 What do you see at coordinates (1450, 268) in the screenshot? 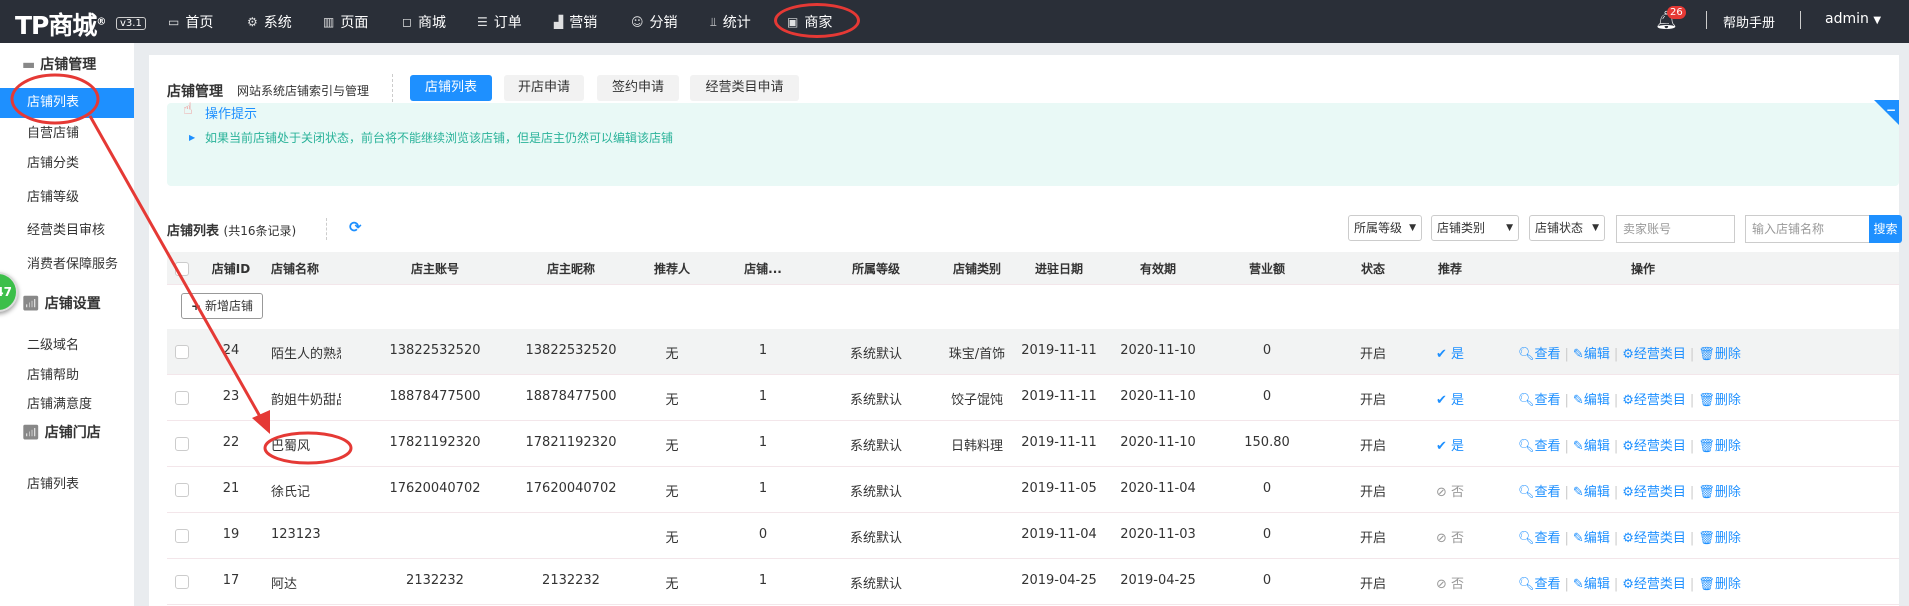
I see `column-header: 推荐` at bounding box center [1450, 268].